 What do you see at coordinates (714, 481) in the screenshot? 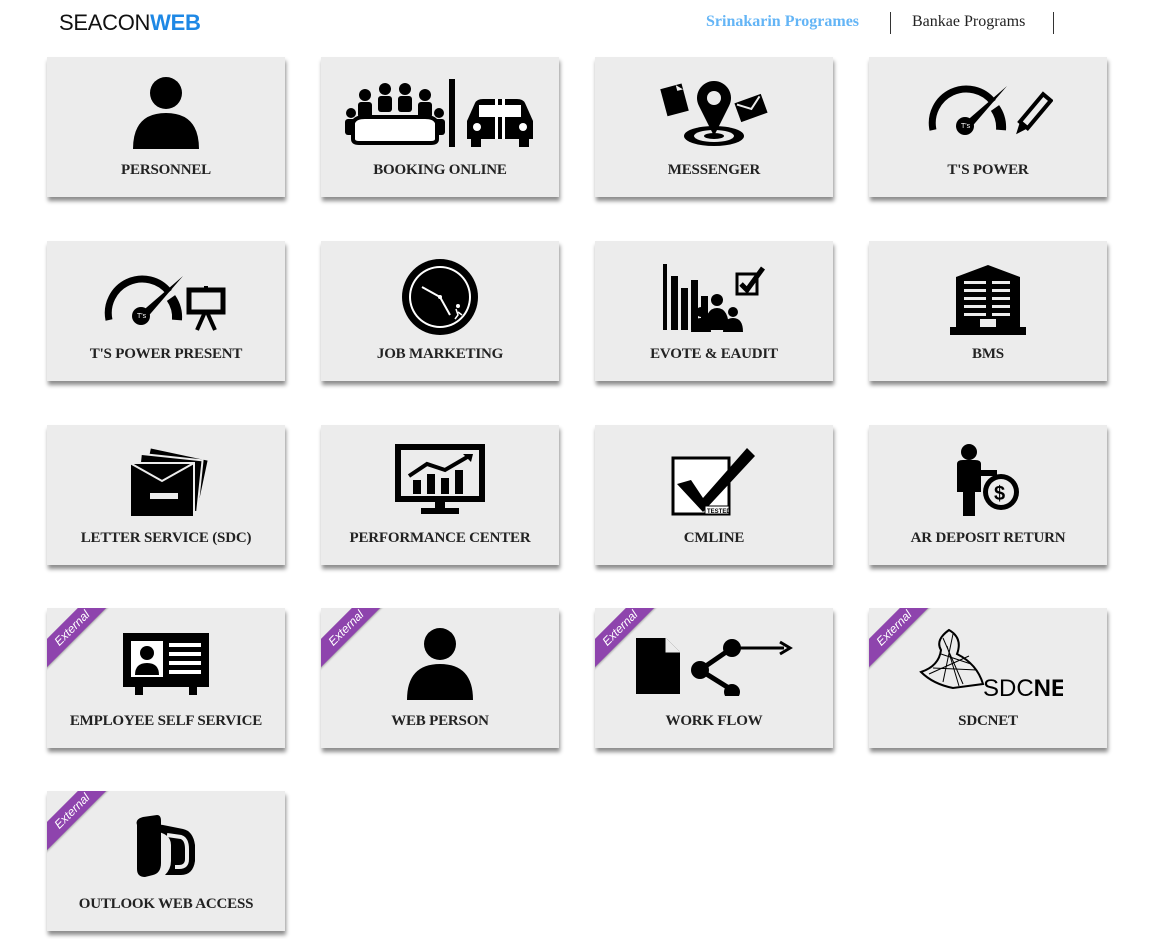
I see `checkmark-tested-icon: TESTED` at bounding box center [714, 481].